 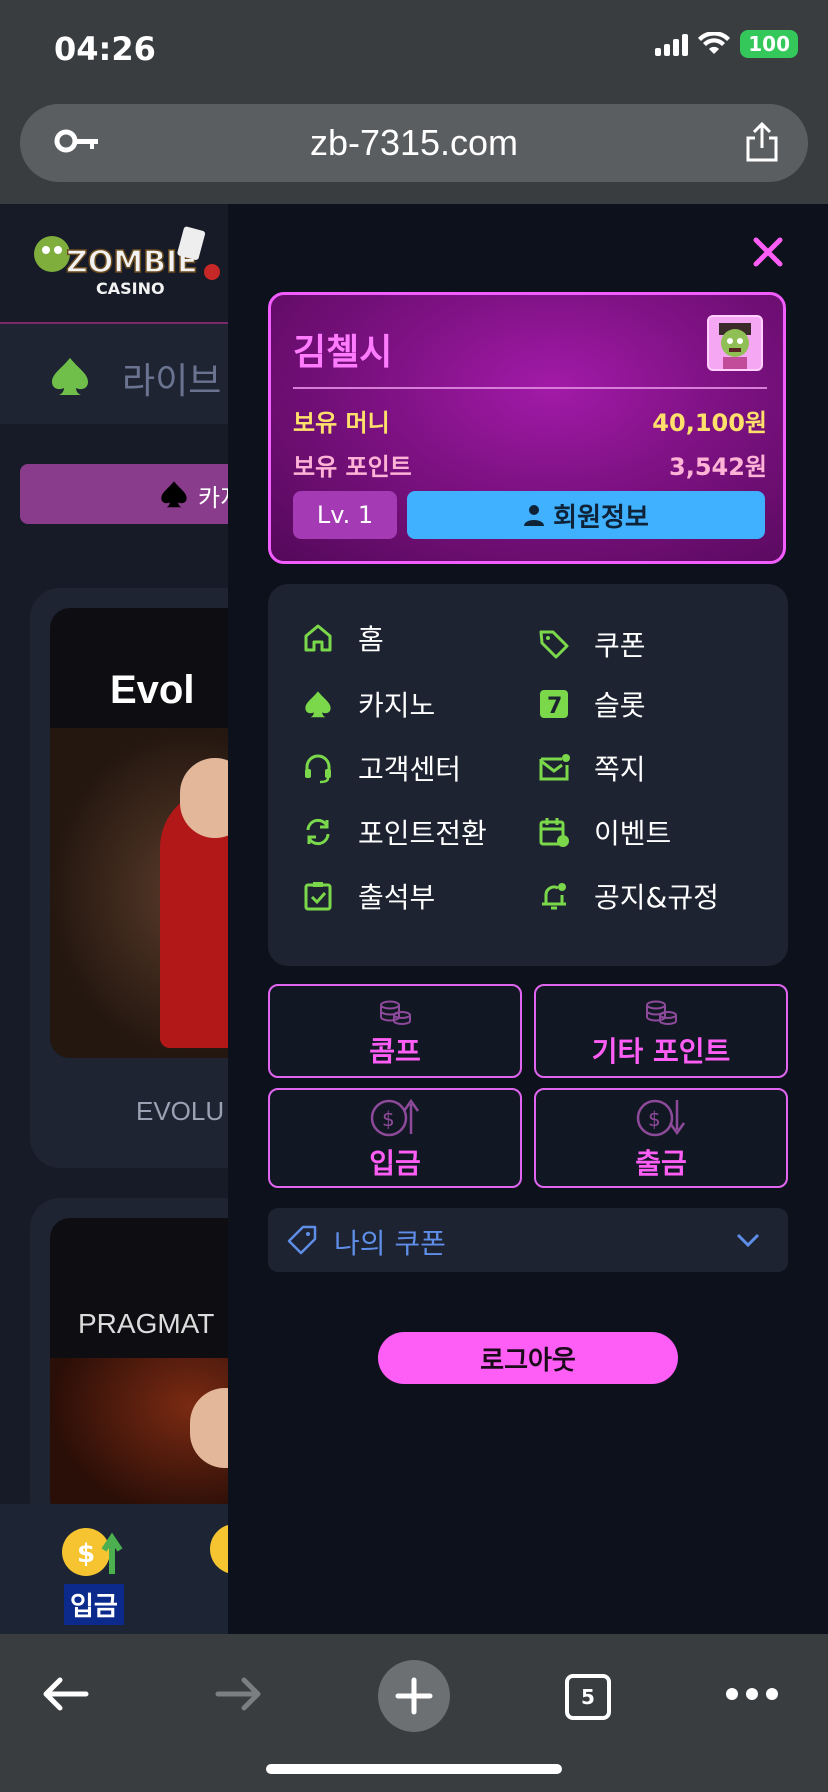 What do you see at coordinates (709, 423) in the screenshot?
I see `money-value: 40,100원` at bounding box center [709, 423].